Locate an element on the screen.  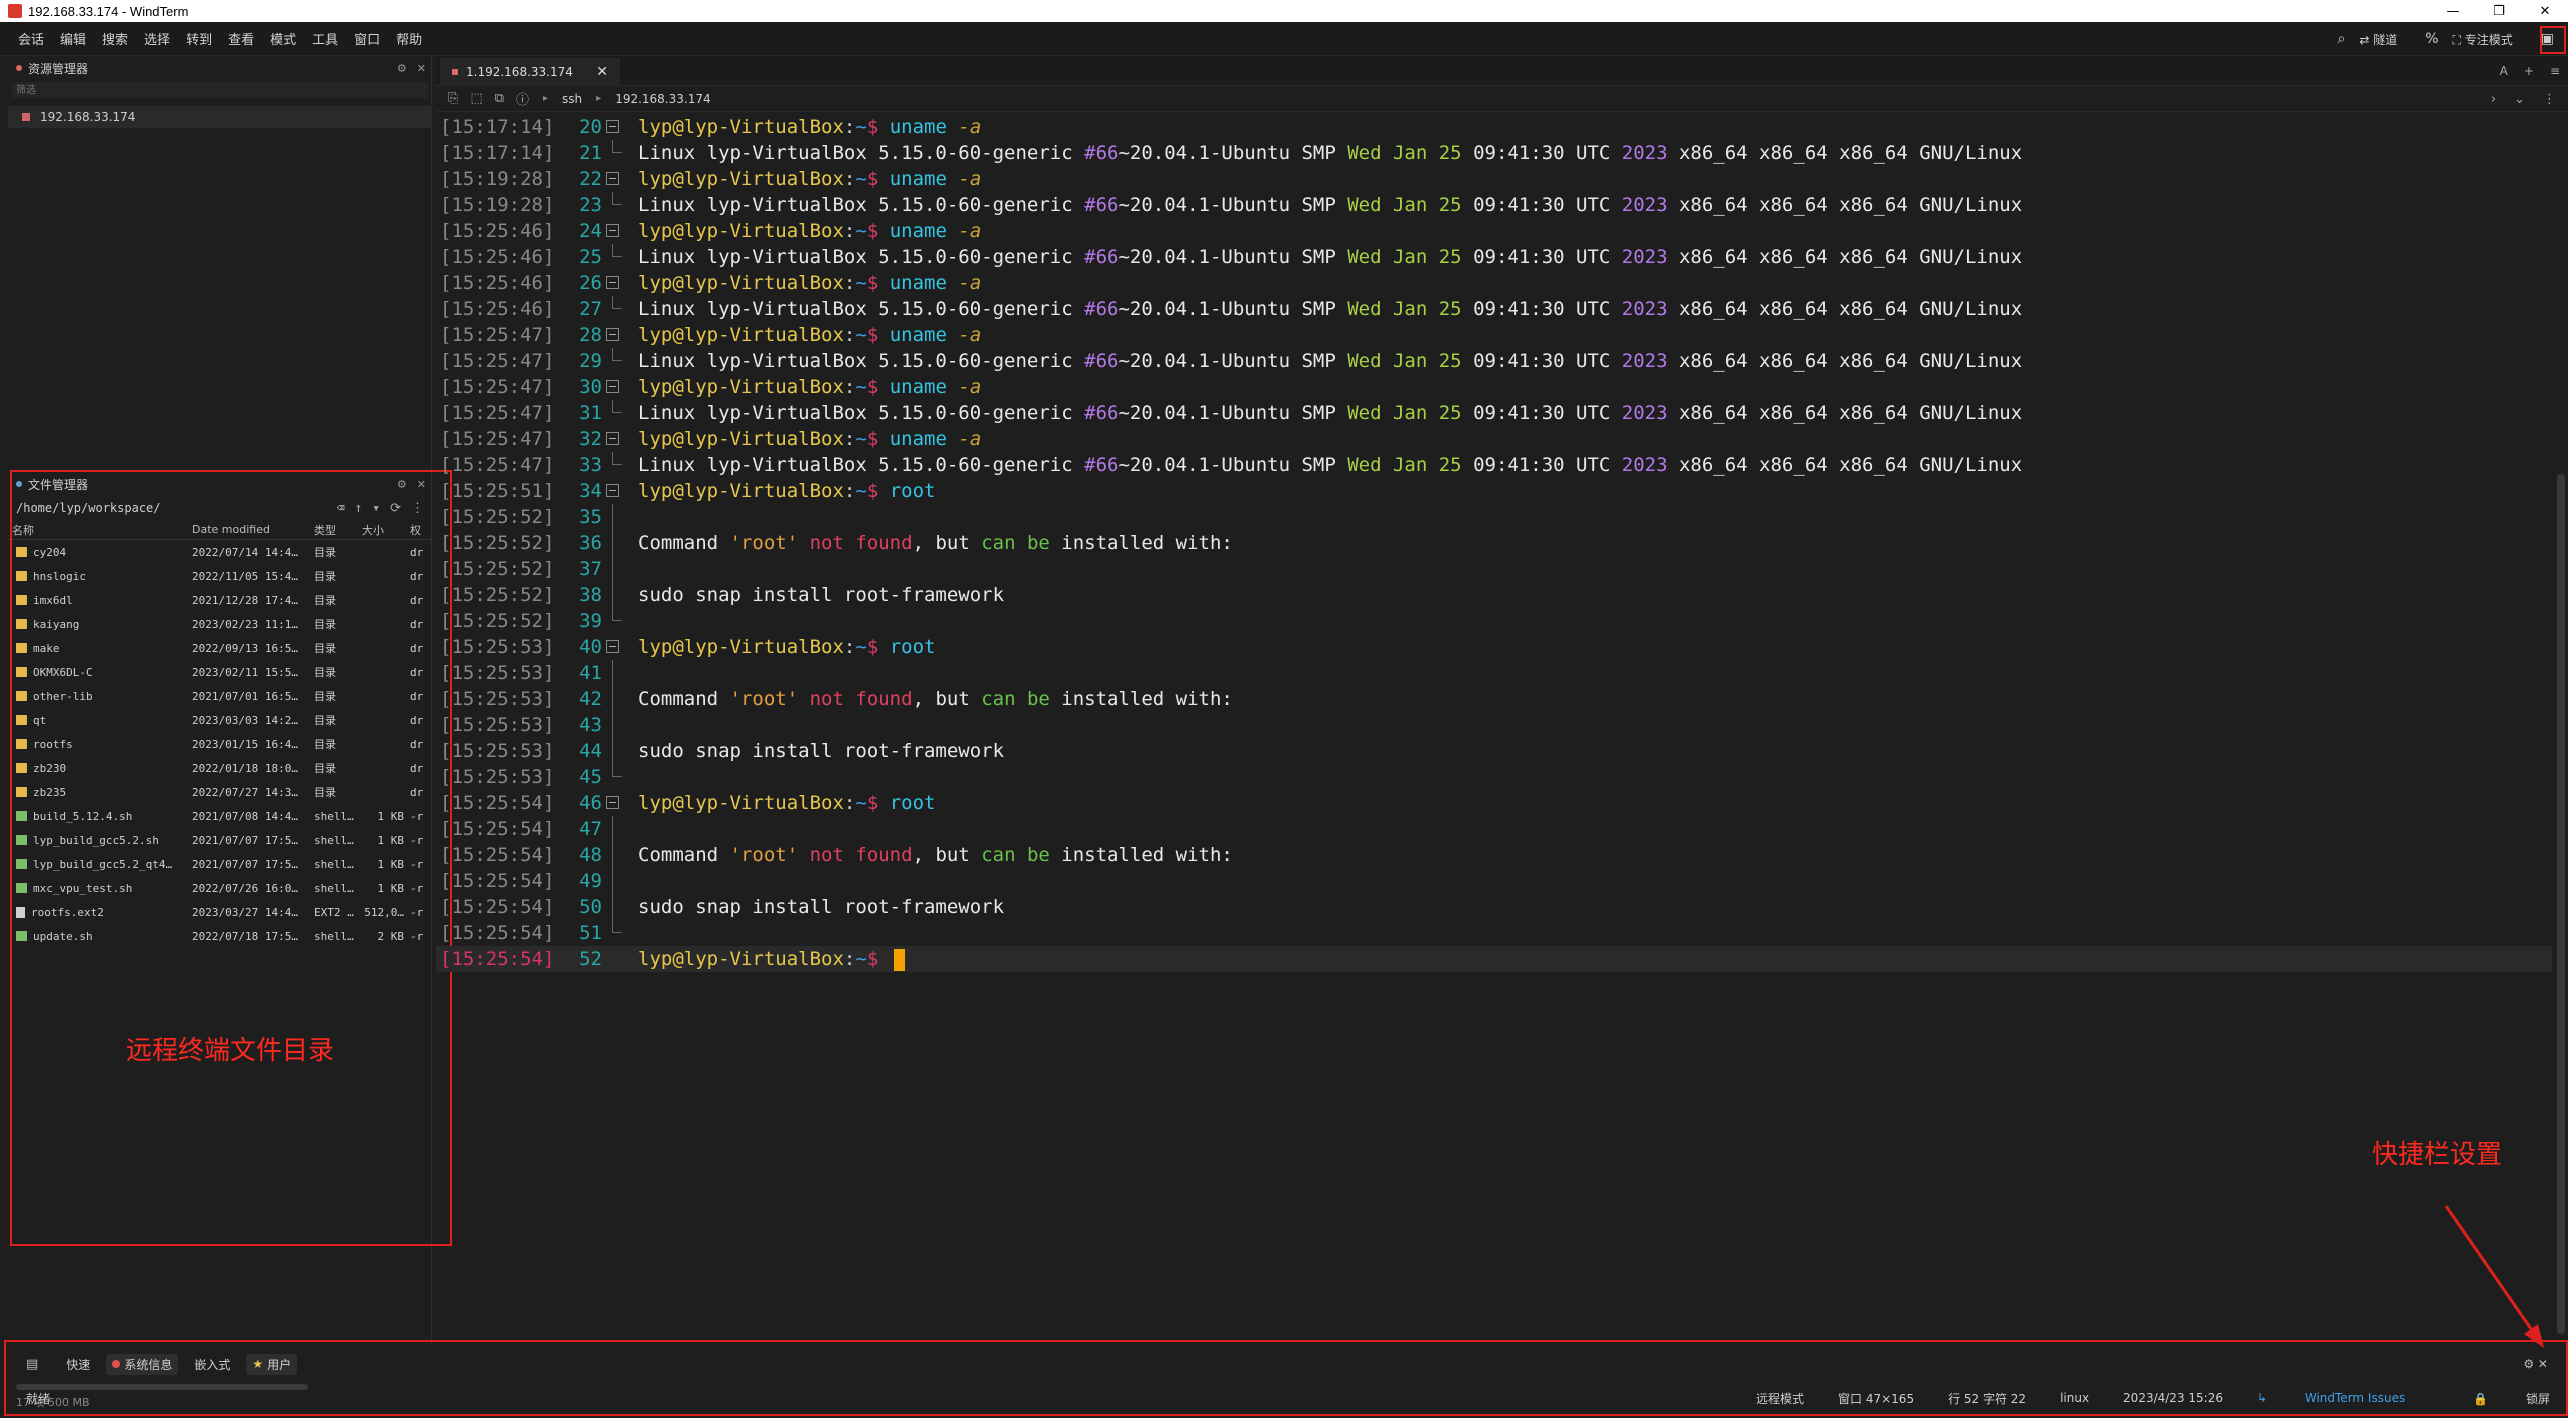
minimize-button: — is located at coordinates (2453, 11).